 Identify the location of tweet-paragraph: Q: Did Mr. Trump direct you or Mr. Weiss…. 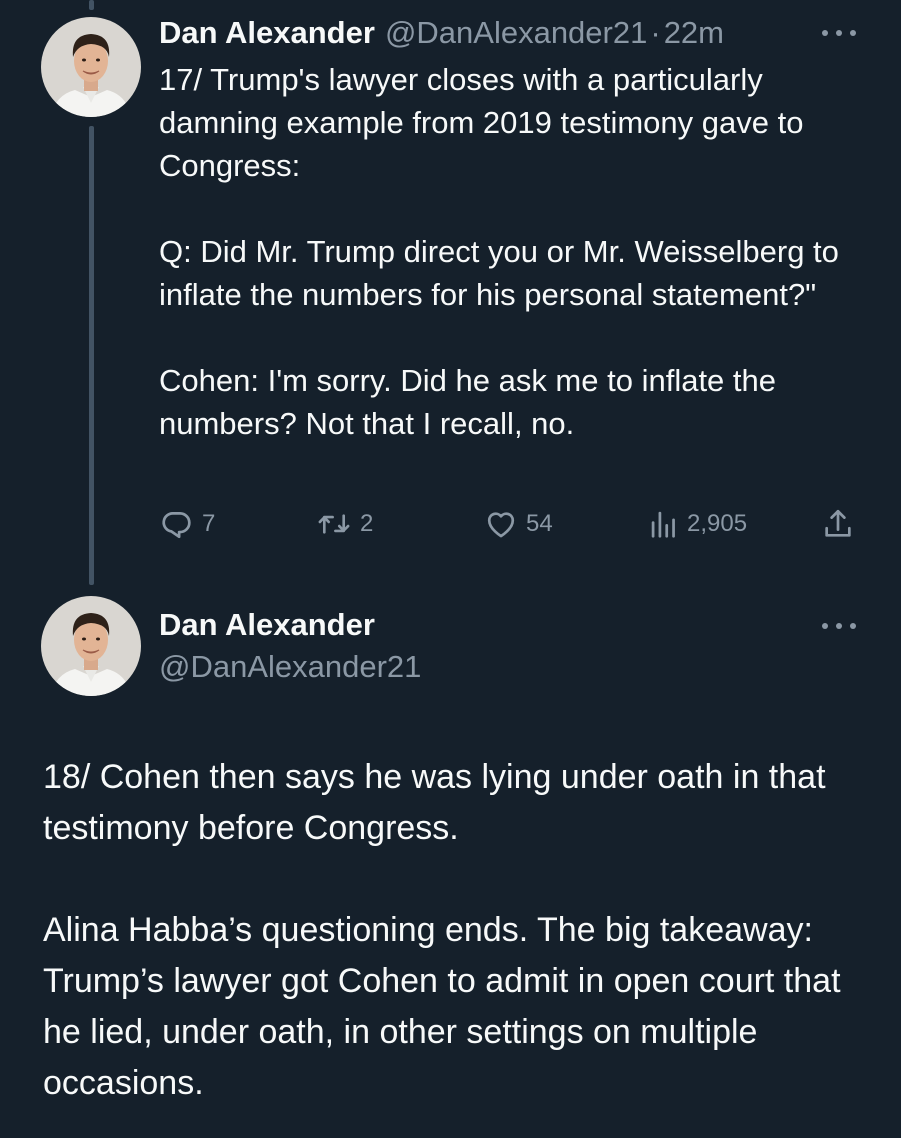
(499, 273).